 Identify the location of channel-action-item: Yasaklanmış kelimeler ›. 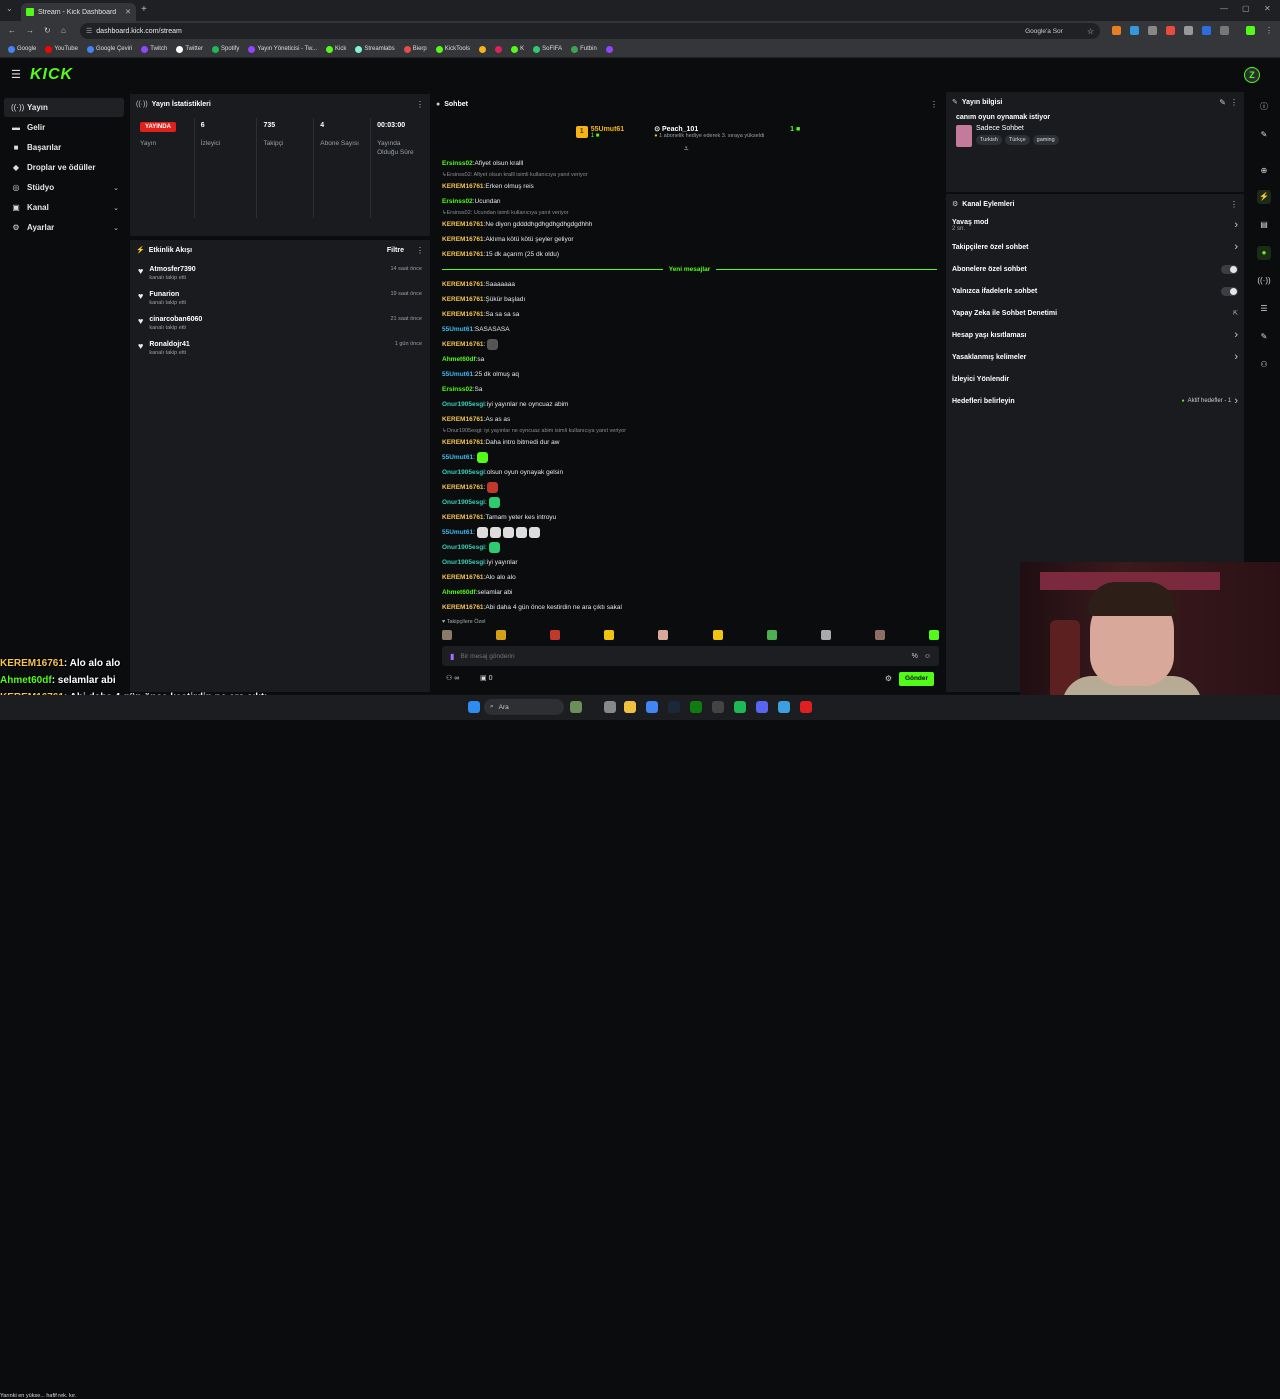
(1095, 357).